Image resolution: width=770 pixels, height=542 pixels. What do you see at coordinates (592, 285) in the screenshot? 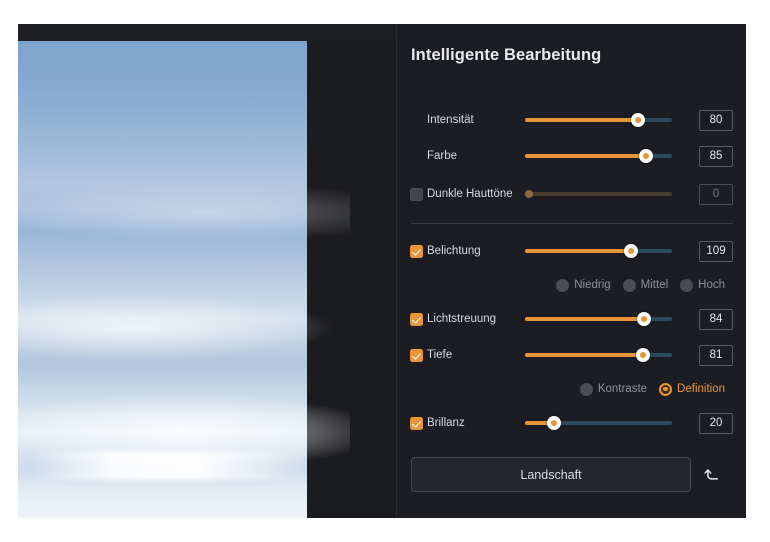
I see `radio-label: Niedrig` at bounding box center [592, 285].